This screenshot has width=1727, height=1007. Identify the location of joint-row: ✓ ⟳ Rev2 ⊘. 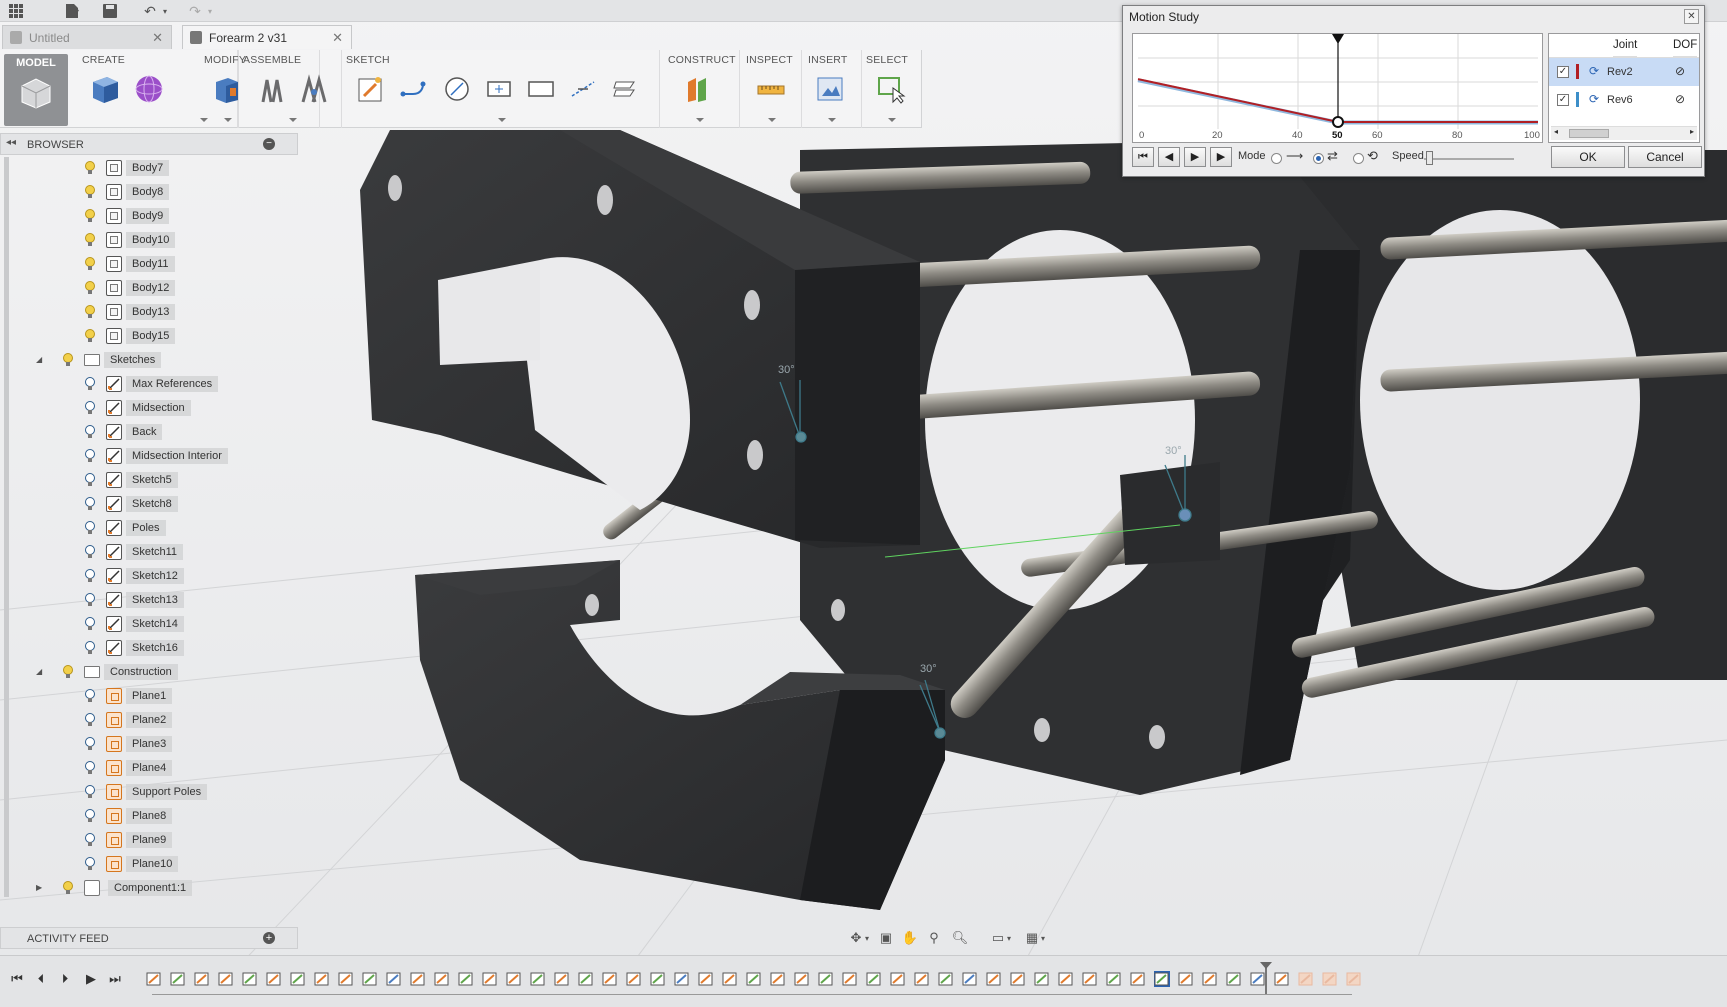
(1624, 72).